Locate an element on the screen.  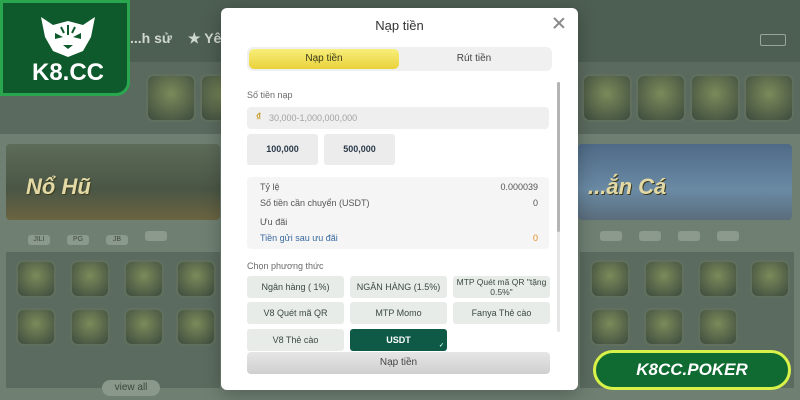
amount-input is located at coordinates (404, 118).